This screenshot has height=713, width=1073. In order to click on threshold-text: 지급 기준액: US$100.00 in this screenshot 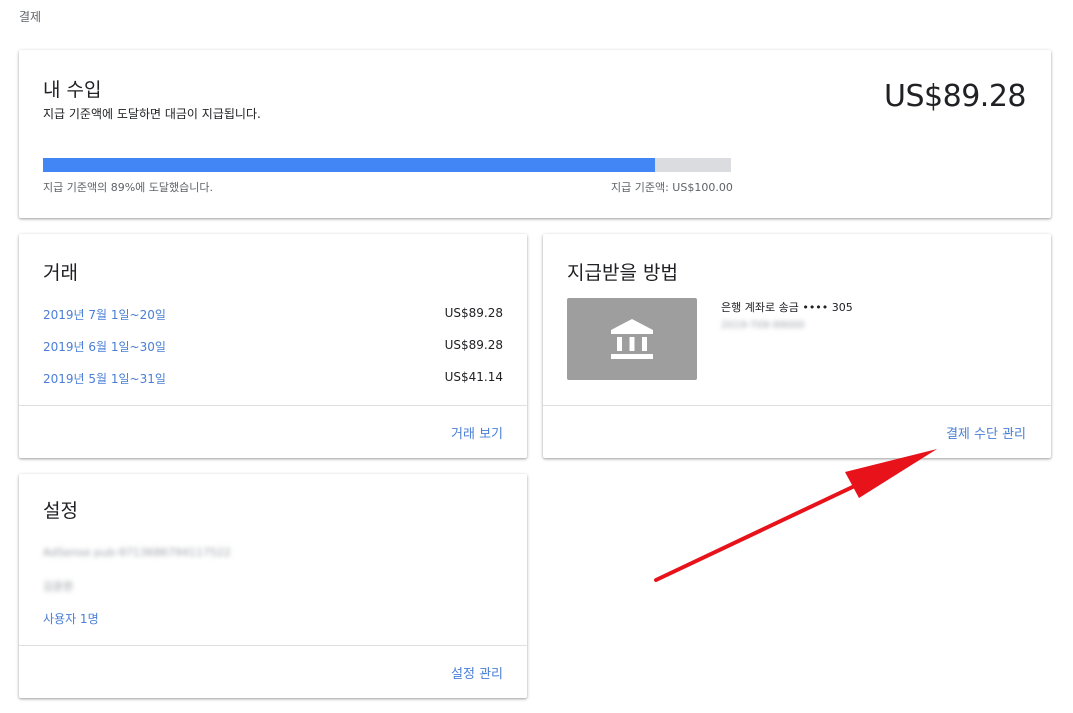, I will do `click(672, 187)`.